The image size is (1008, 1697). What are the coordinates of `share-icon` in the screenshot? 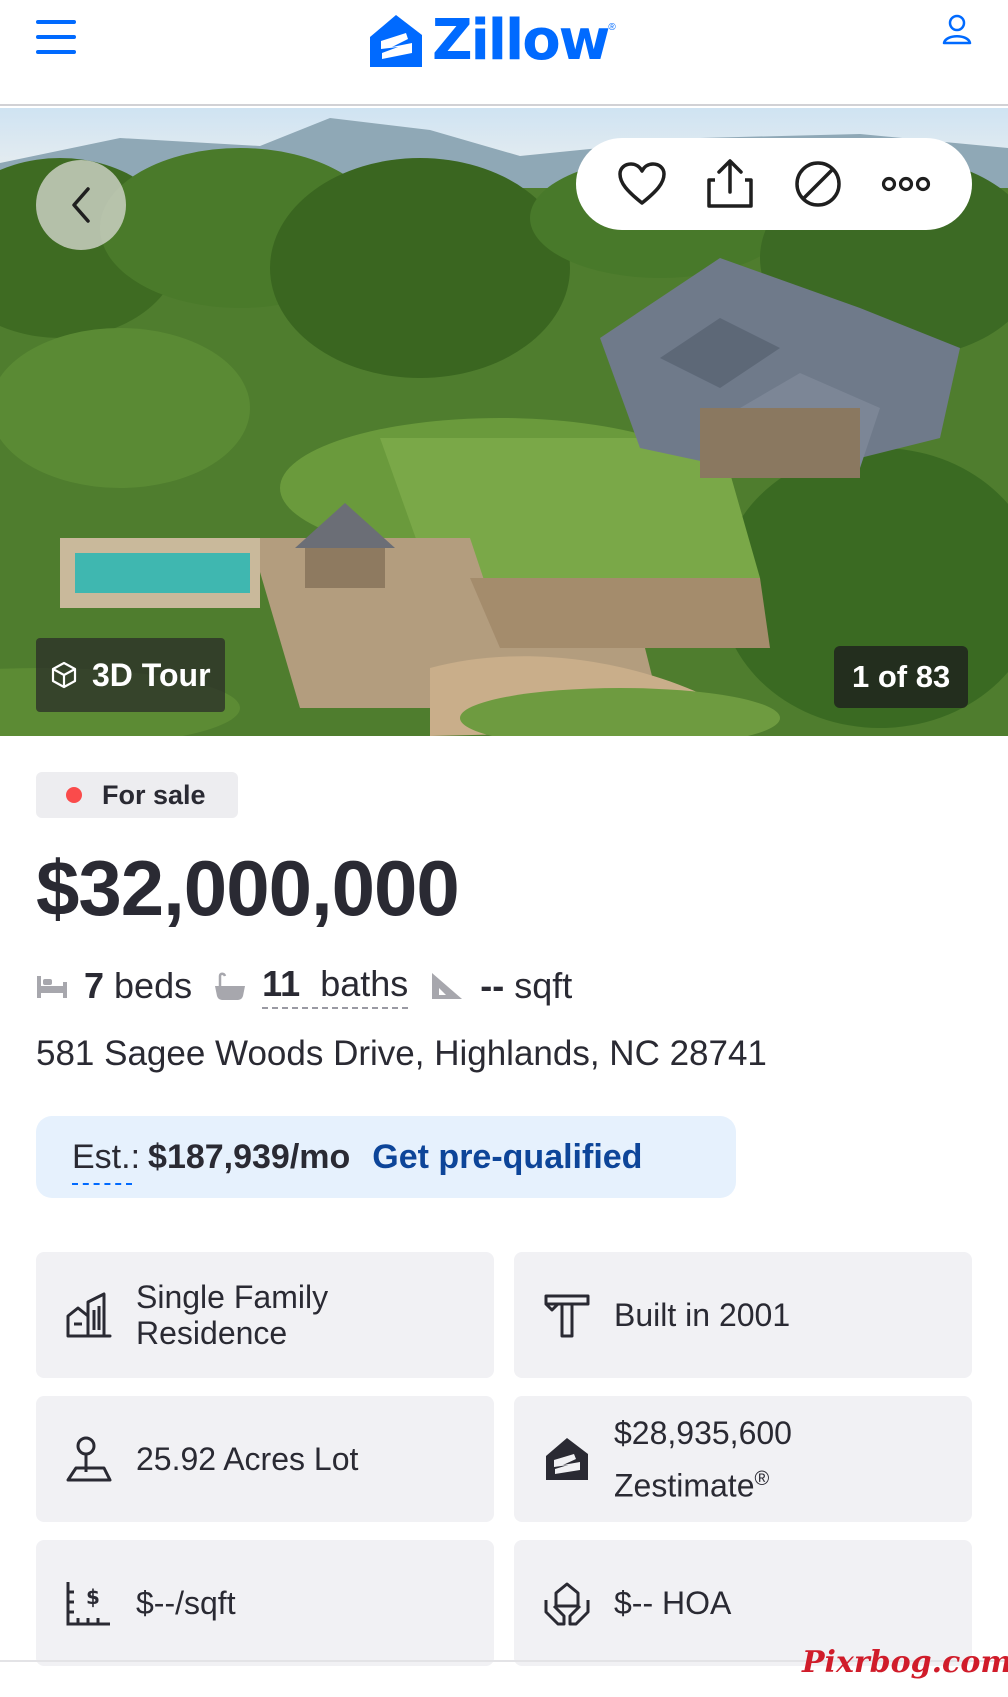 It's located at (730, 183).